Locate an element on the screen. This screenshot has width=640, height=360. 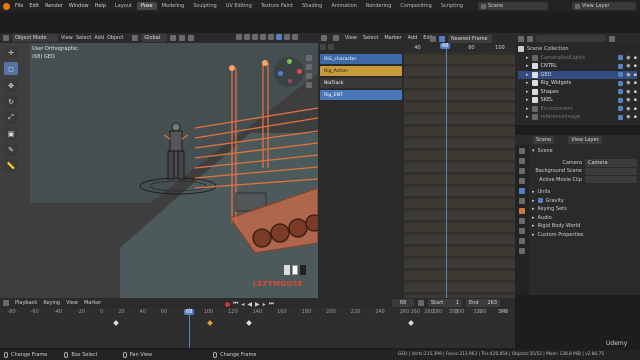
tool-properties-icon is located at coordinates (522, 151).